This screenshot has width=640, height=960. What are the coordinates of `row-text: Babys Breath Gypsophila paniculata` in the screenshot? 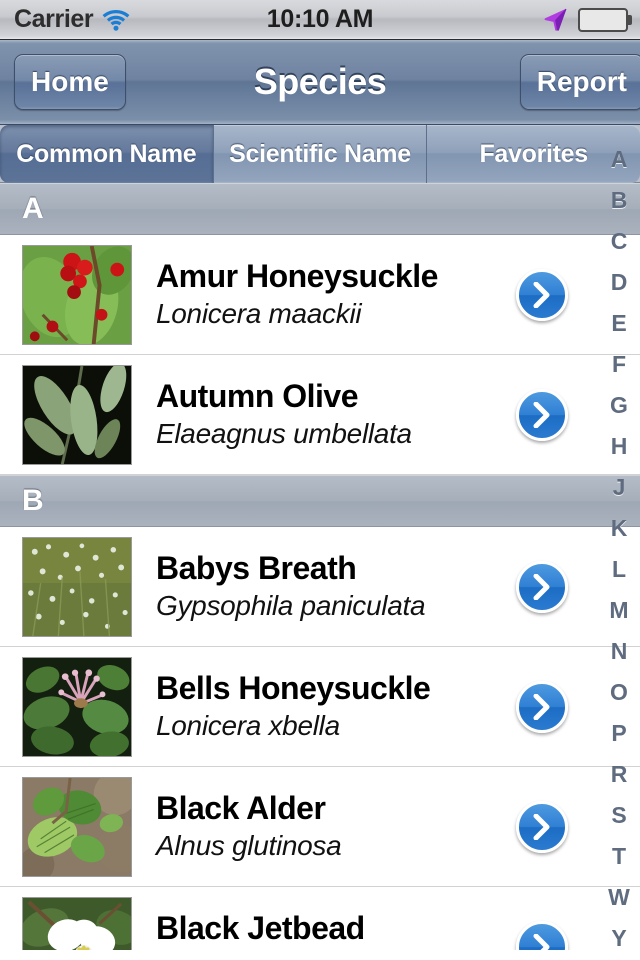 It's located at (336, 586).